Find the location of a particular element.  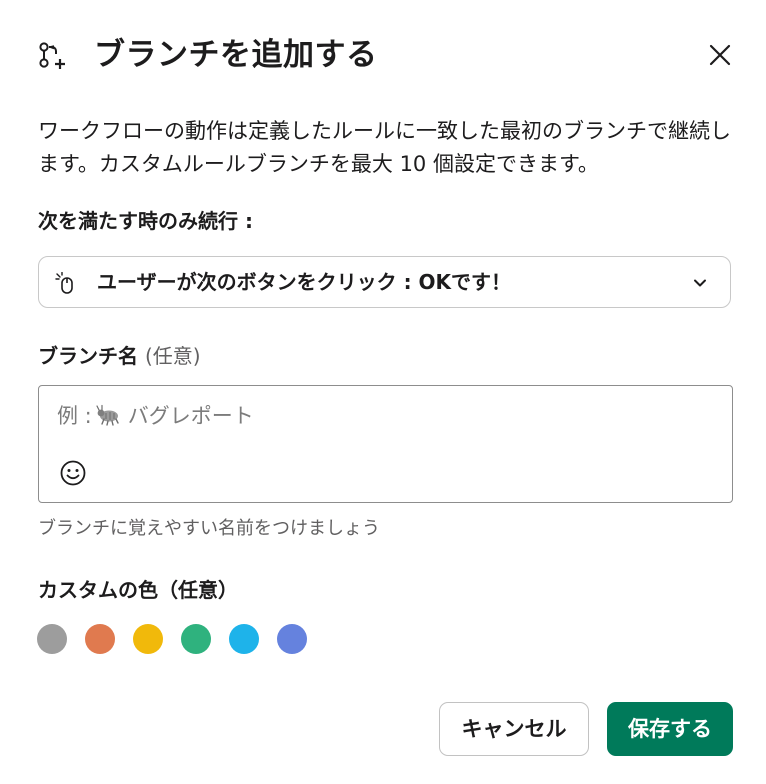

placeholder-prefix: 例 : is located at coordinates (74, 416).